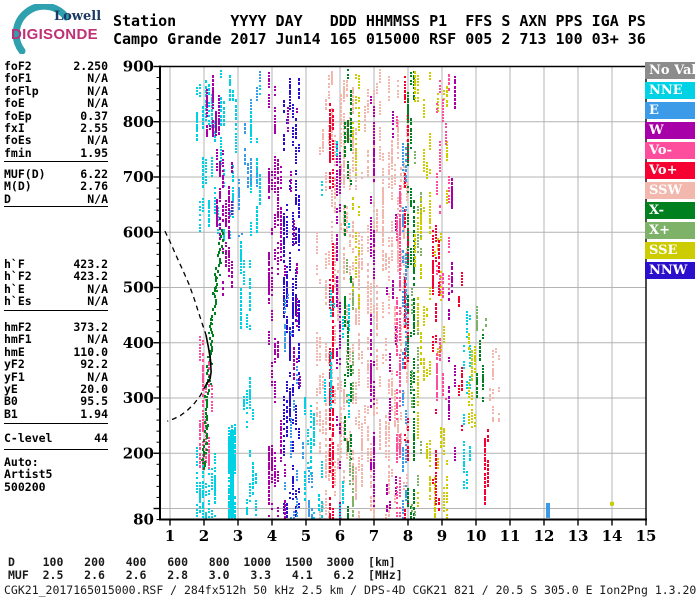  I want to click on legend-item-NNW: NNW, so click(670, 270).